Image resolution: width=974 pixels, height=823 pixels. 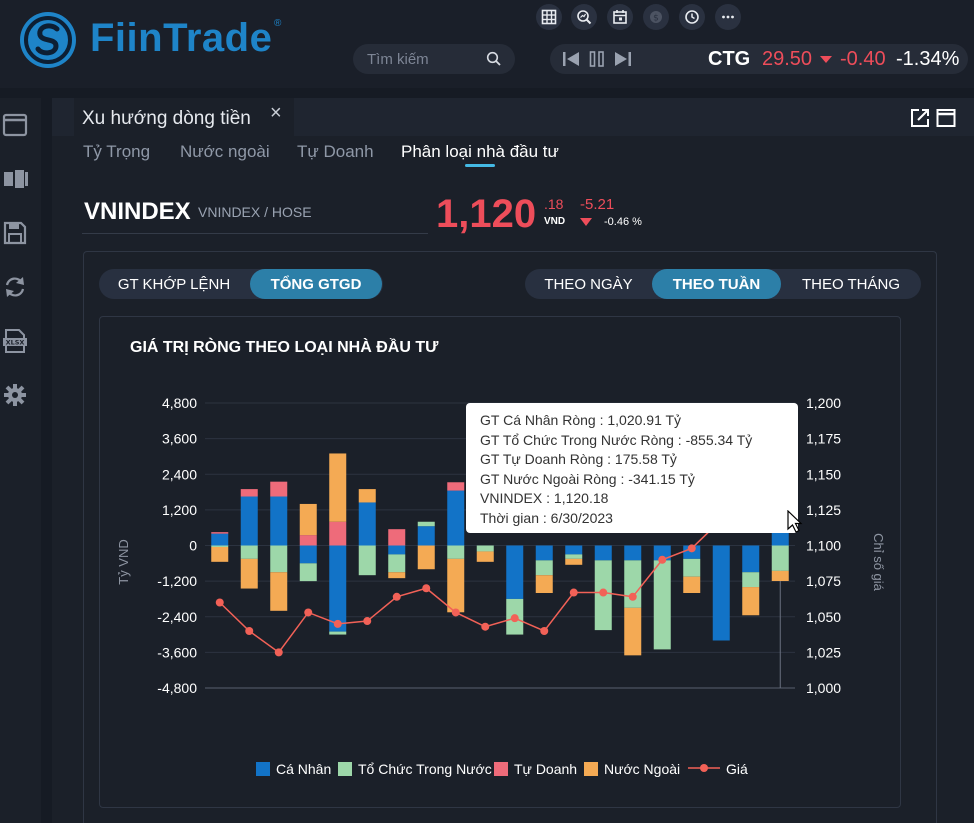 I want to click on legend-label: Giá, so click(x=737, y=769).